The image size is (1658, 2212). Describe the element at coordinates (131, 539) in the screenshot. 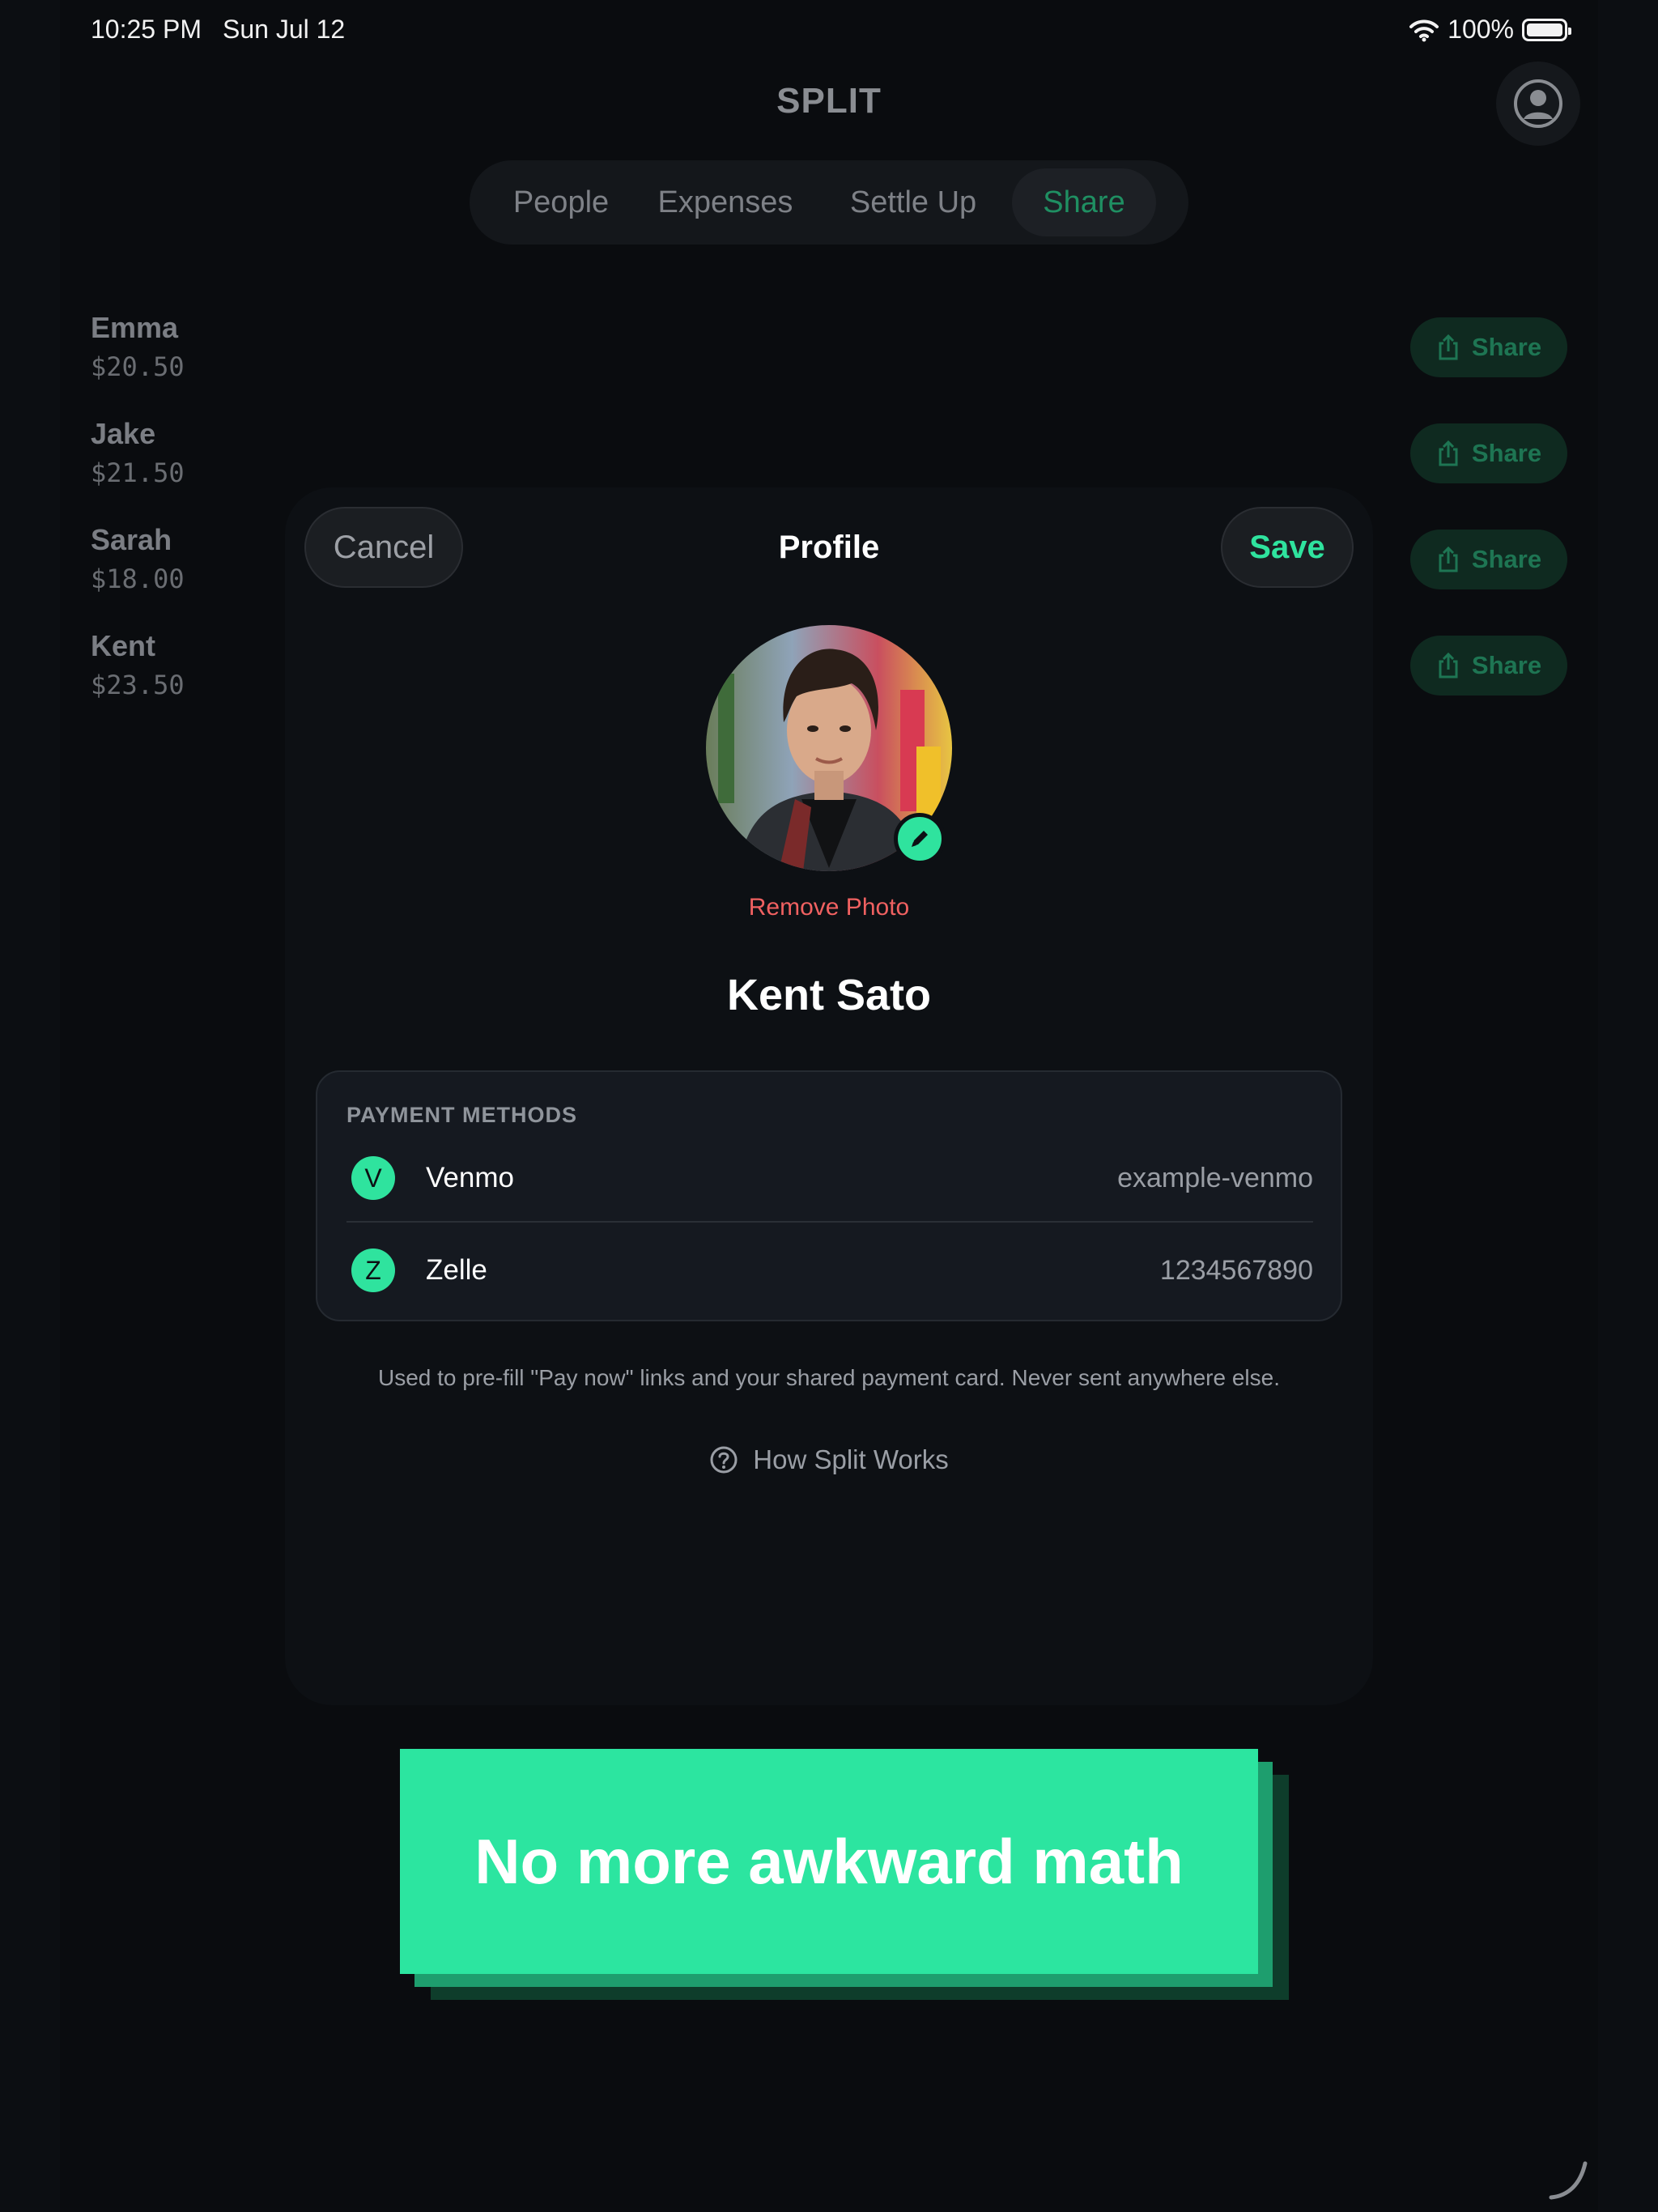

I see `person-name: Sarah` at that location.